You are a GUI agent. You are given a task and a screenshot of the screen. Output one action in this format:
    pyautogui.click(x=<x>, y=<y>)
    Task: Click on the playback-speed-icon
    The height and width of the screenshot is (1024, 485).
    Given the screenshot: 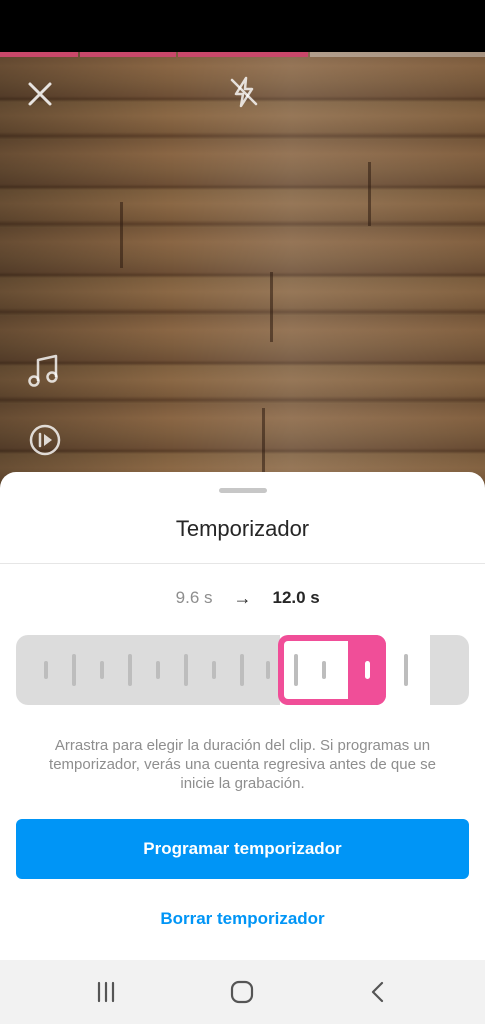 What is the action you would take?
    pyautogui.click(x=45, y=440)
    